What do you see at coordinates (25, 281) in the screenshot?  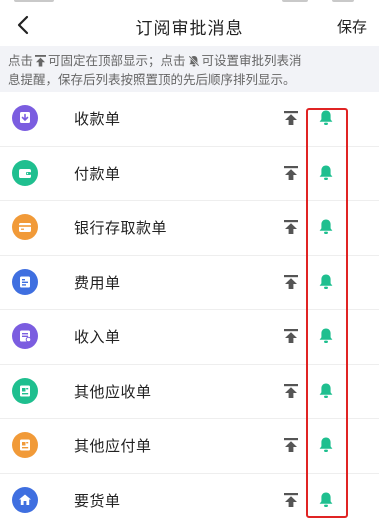 I see `expense-sheet-icon` at bounding box center [25, 281].